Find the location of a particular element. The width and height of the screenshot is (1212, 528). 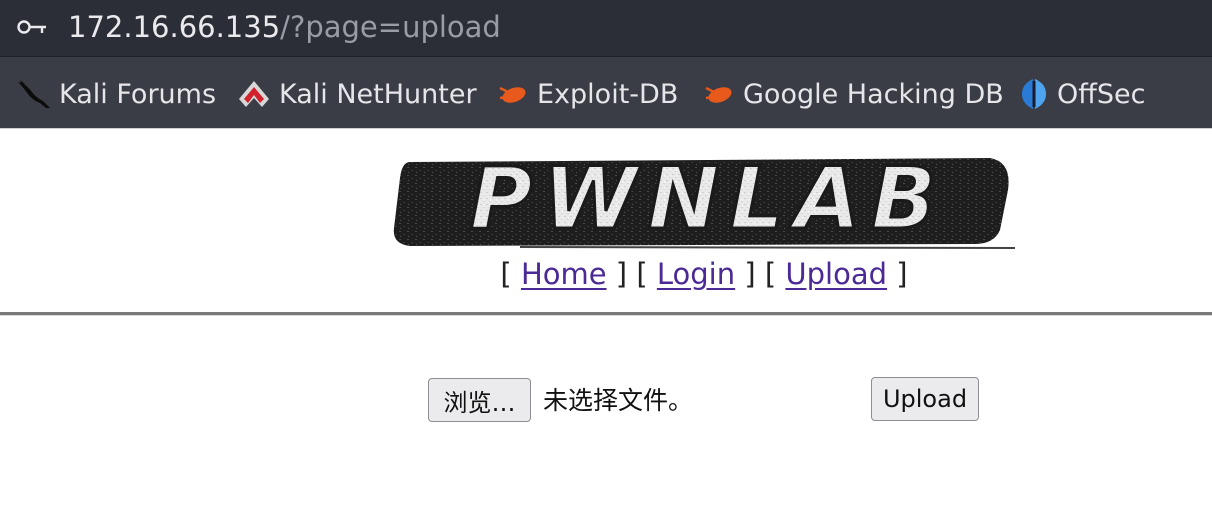

kali-dragon-icon is located at coordinates (34, 94).